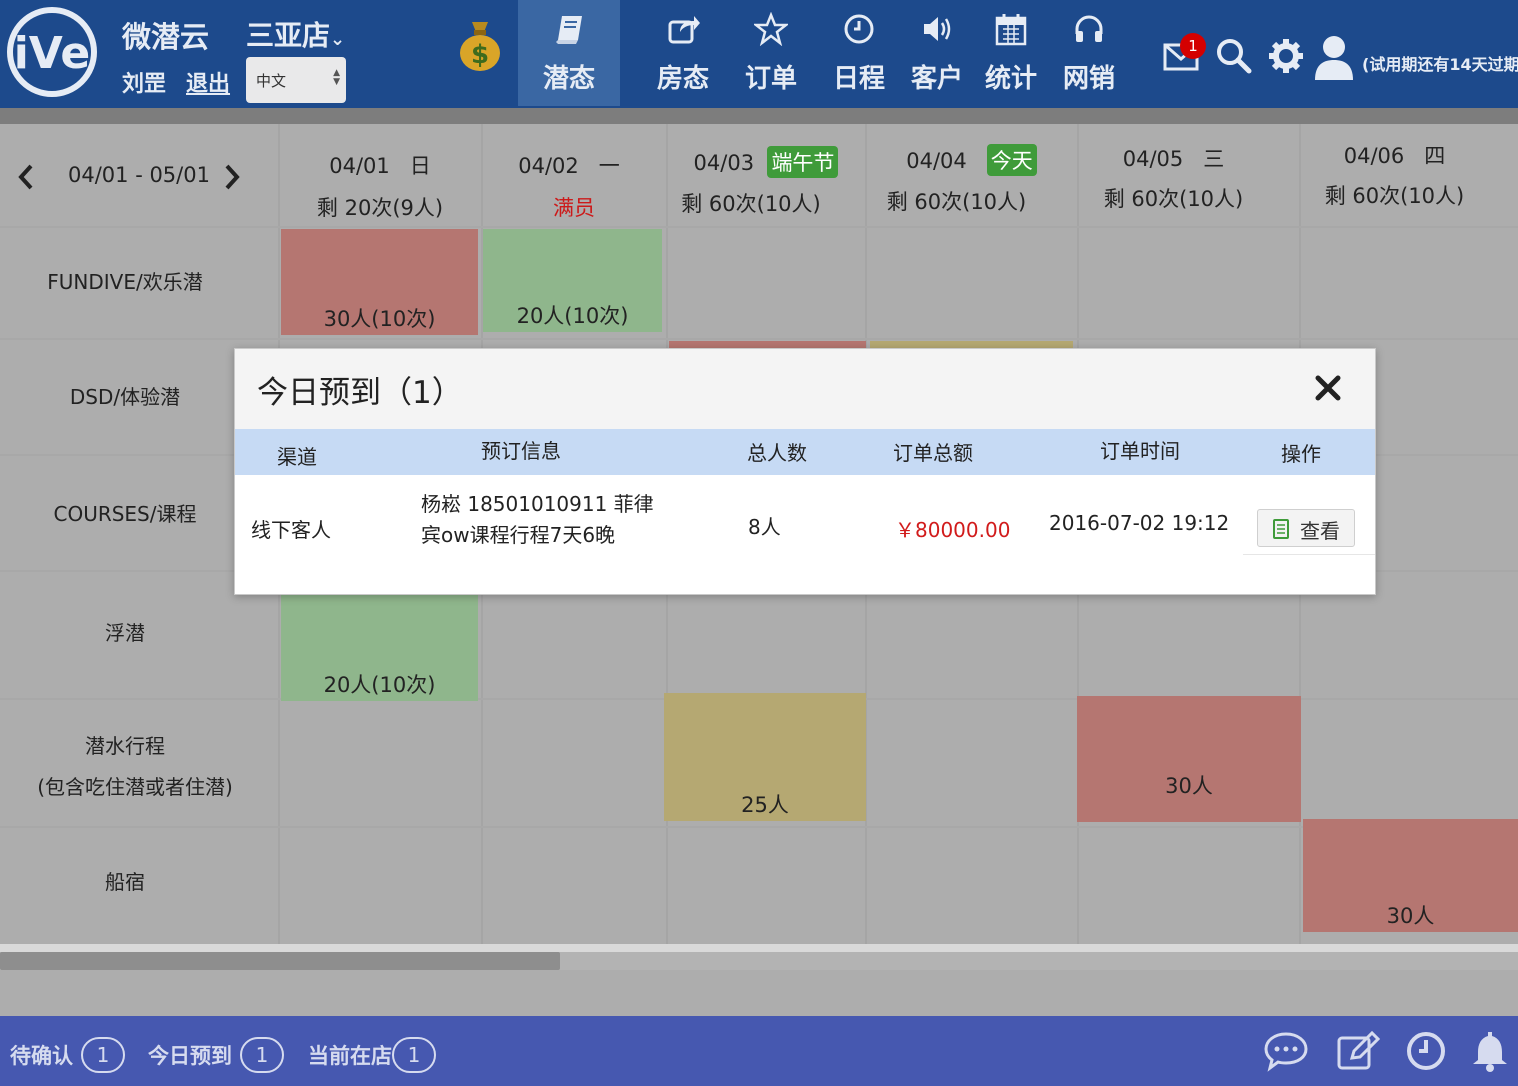 This screenshot has width=1518, height=1086. I want to click on mail-badge: 1, so click(1193, 46).